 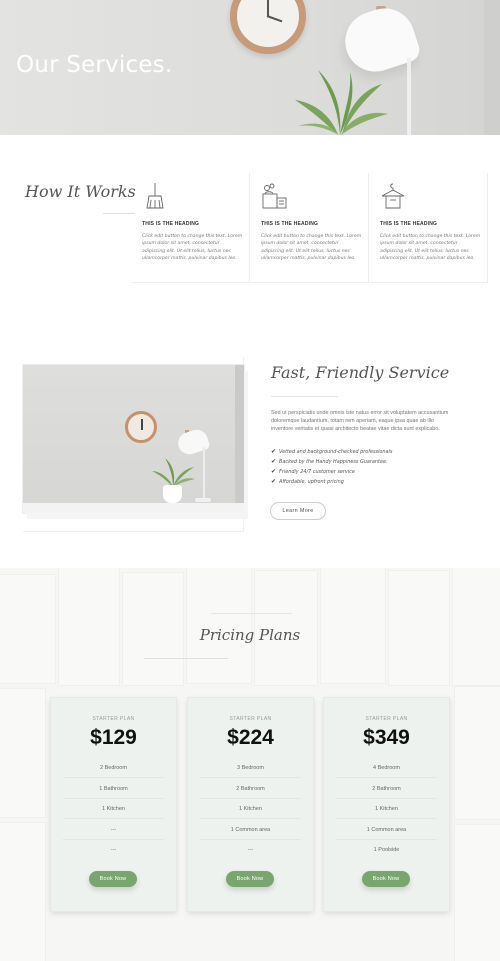 What do you see at coordinates (113, 737) in the screenshot?
I see `plan-price: $129` at bounding box center [113, 737].